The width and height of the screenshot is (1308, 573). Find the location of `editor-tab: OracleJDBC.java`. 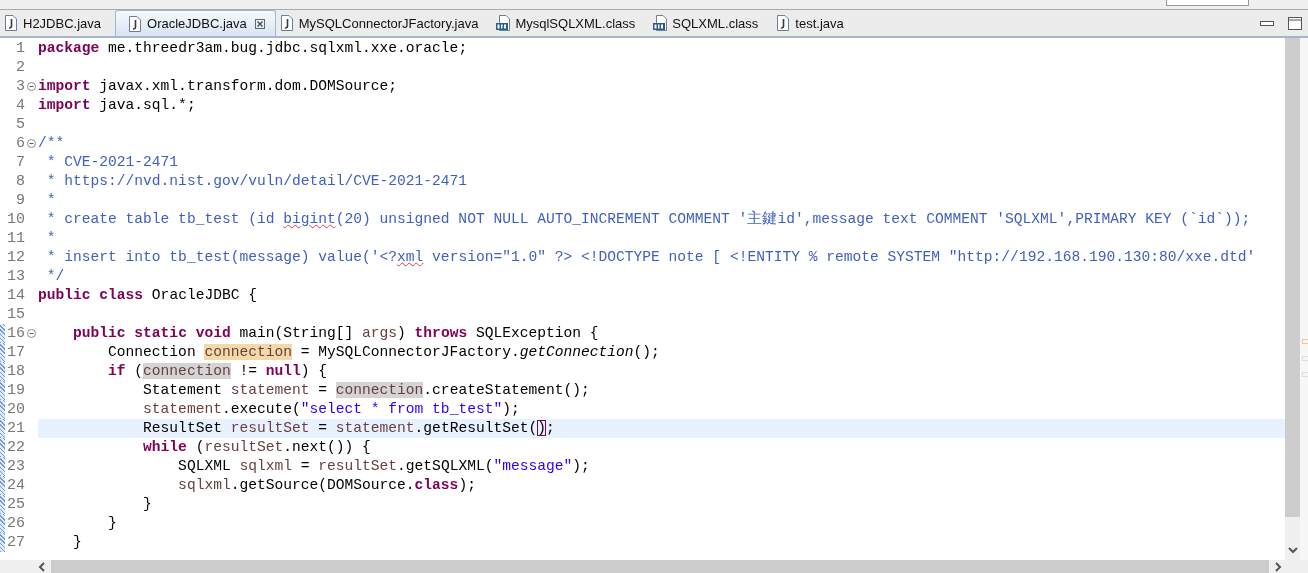

editor-tab: OracleJDBC.java is located at coordinates (195, 23).